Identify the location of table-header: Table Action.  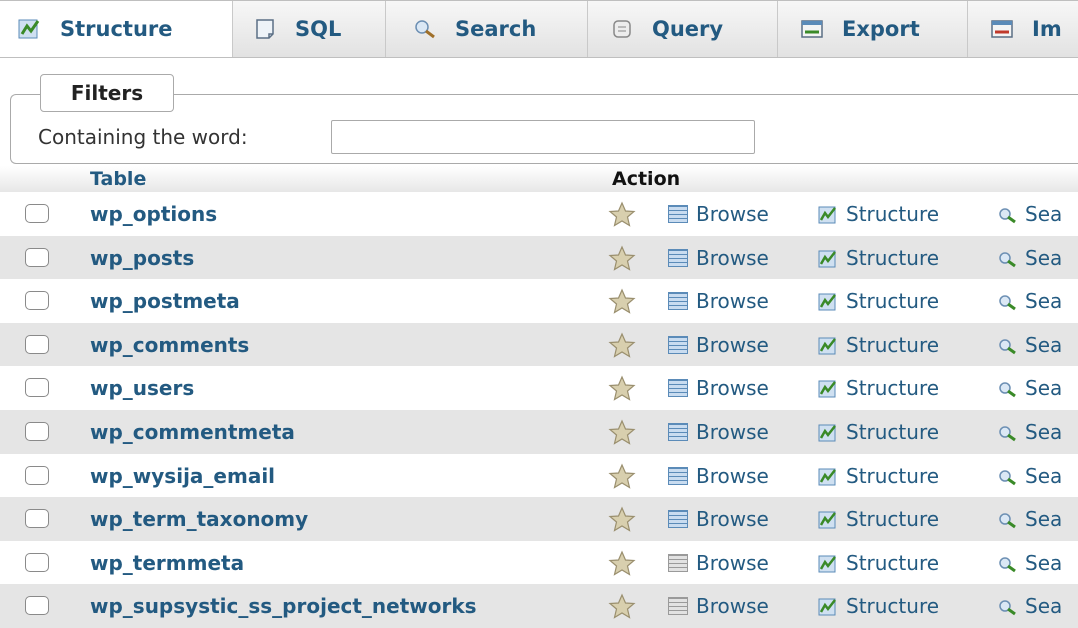
(539, 179).